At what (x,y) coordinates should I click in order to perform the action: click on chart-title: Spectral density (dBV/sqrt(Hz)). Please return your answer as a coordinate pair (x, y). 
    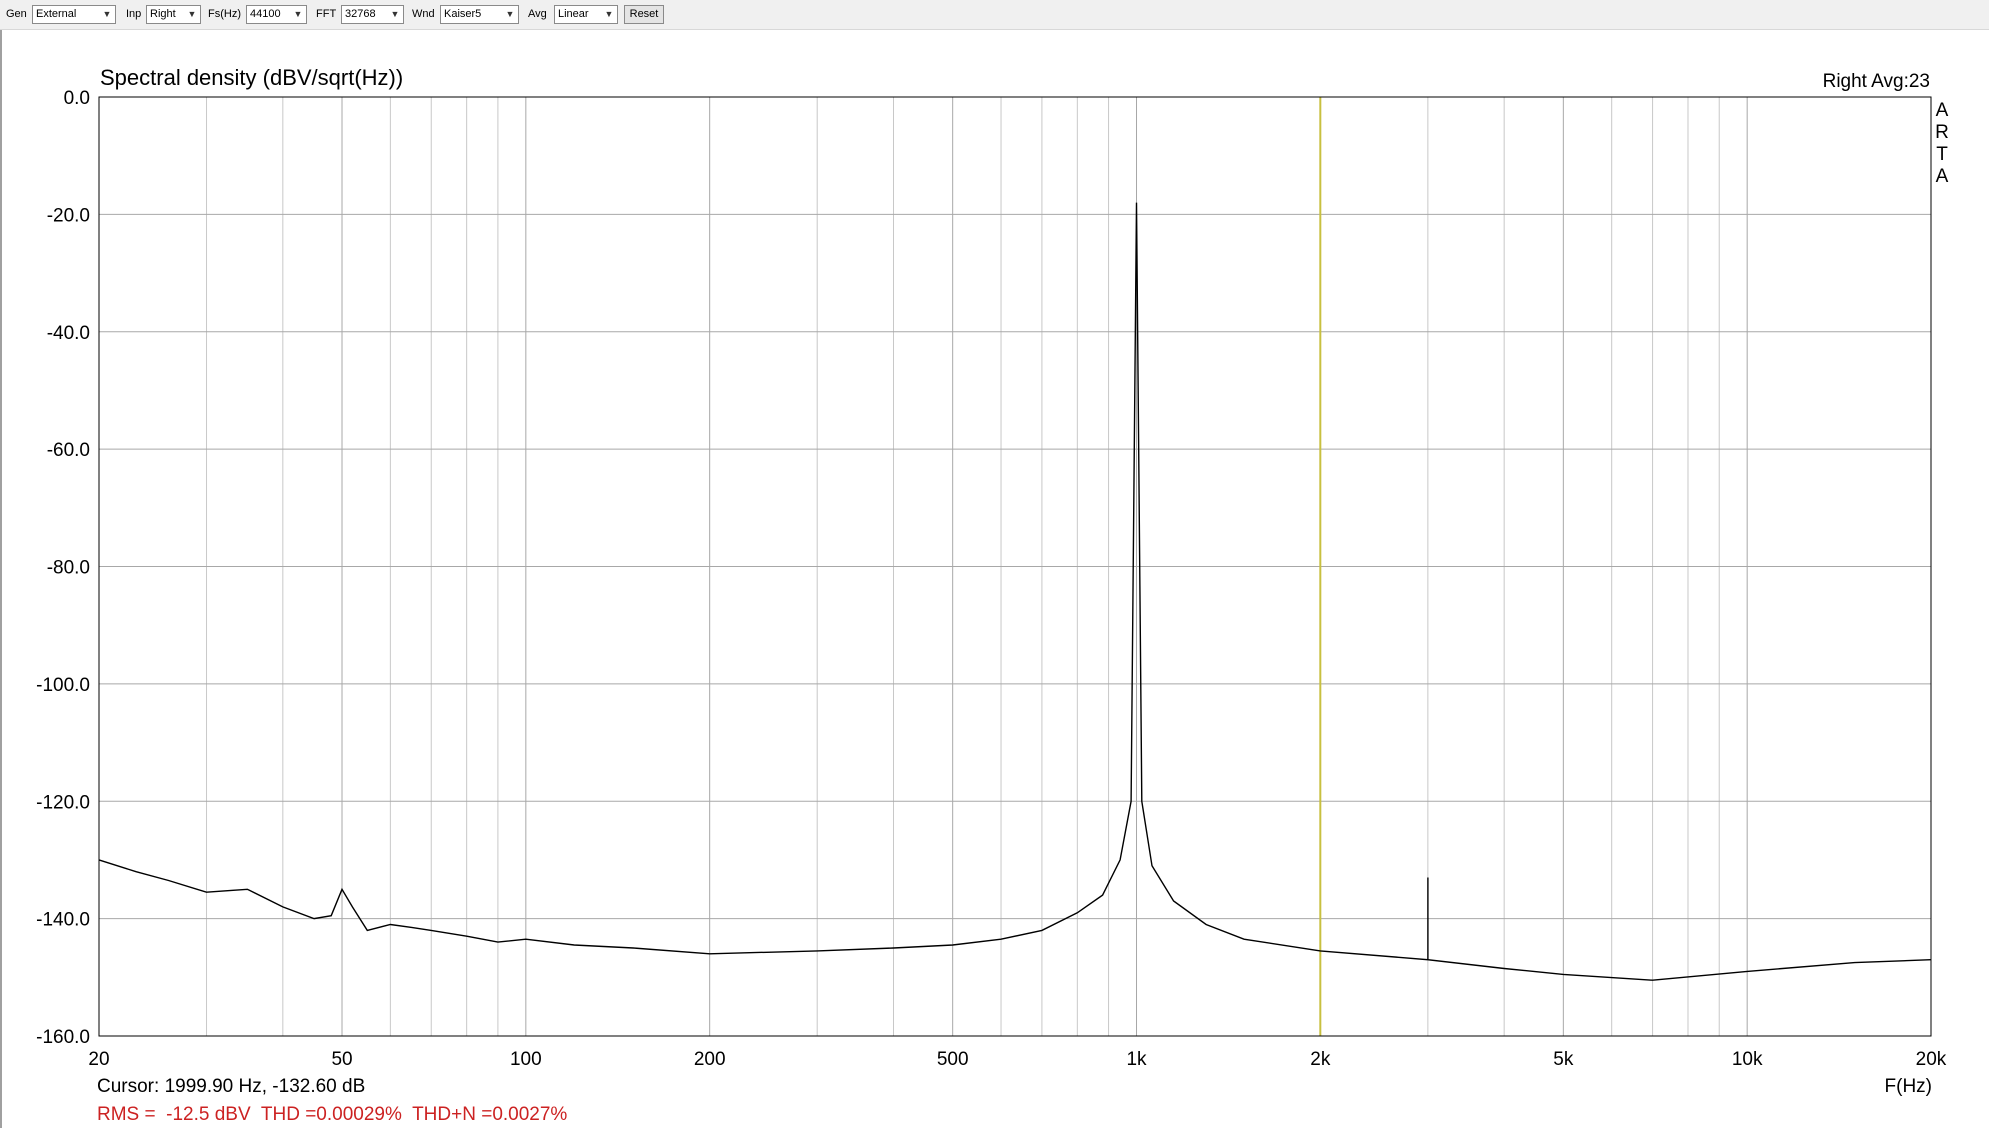
    Looking at the image, I should click on (251, 77).